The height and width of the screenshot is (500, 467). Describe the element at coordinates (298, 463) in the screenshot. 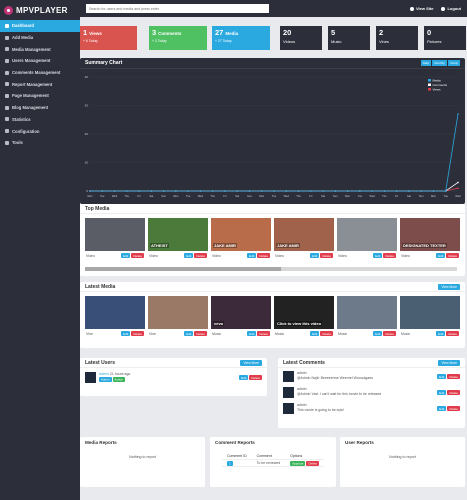

I see `approve-button: Approve` at that location.